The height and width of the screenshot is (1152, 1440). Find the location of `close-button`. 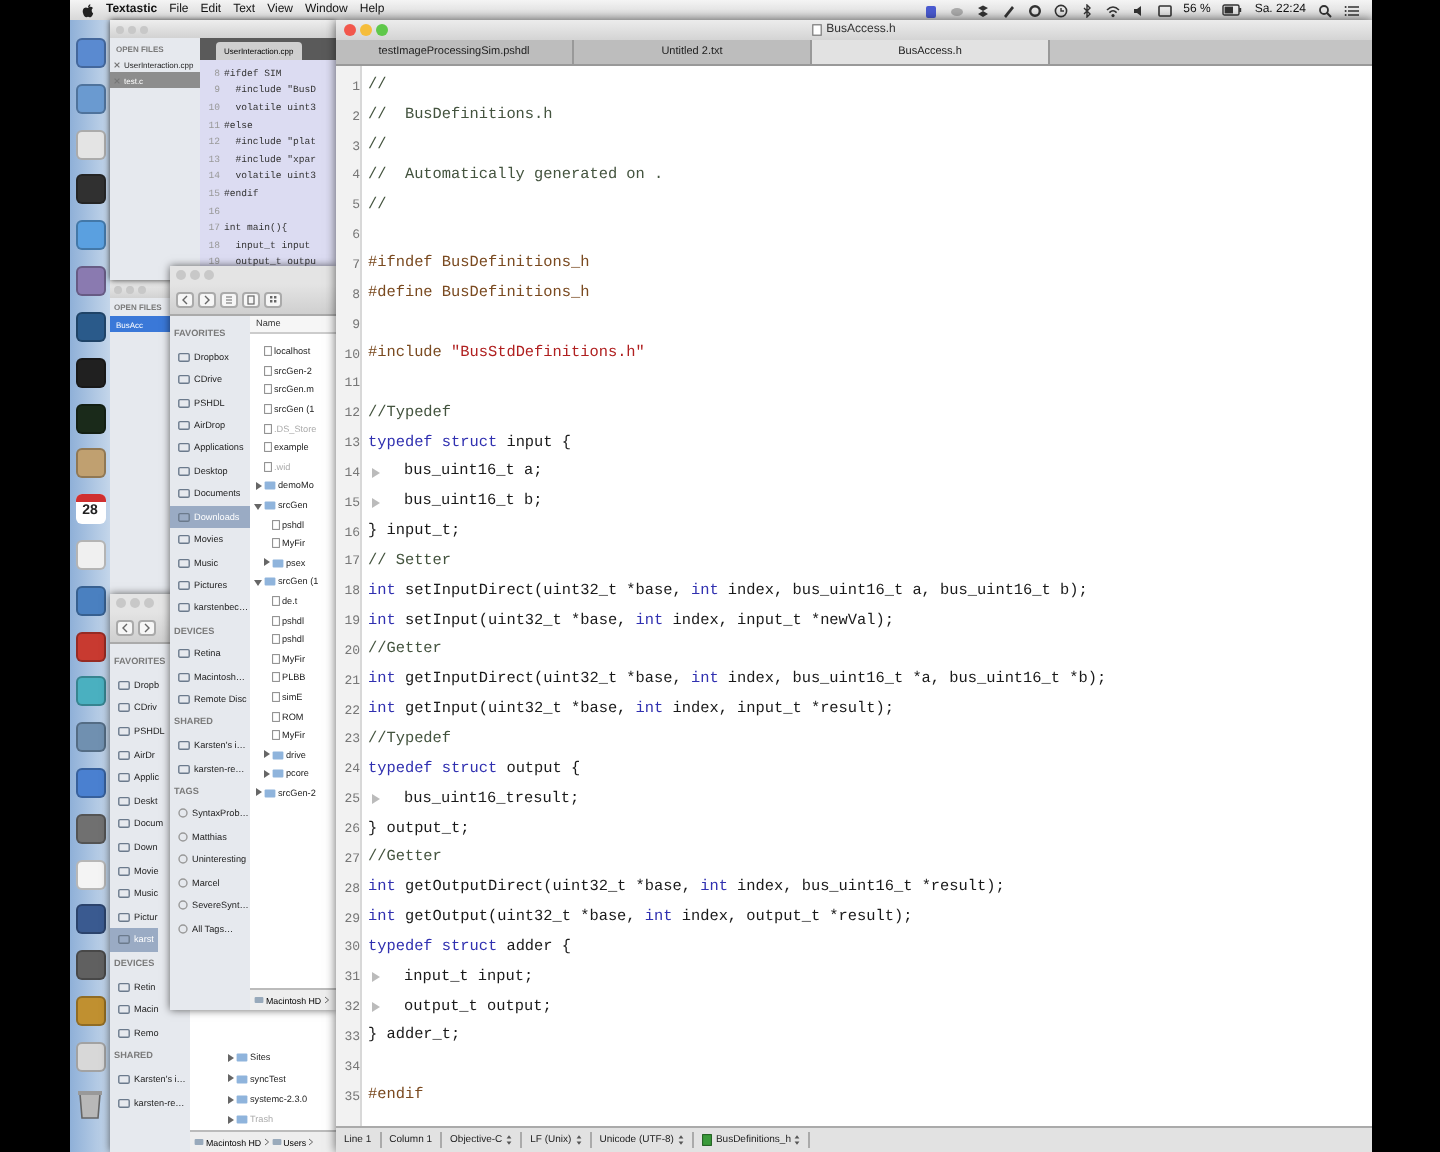

close-button is located at coordinates (350, 30).